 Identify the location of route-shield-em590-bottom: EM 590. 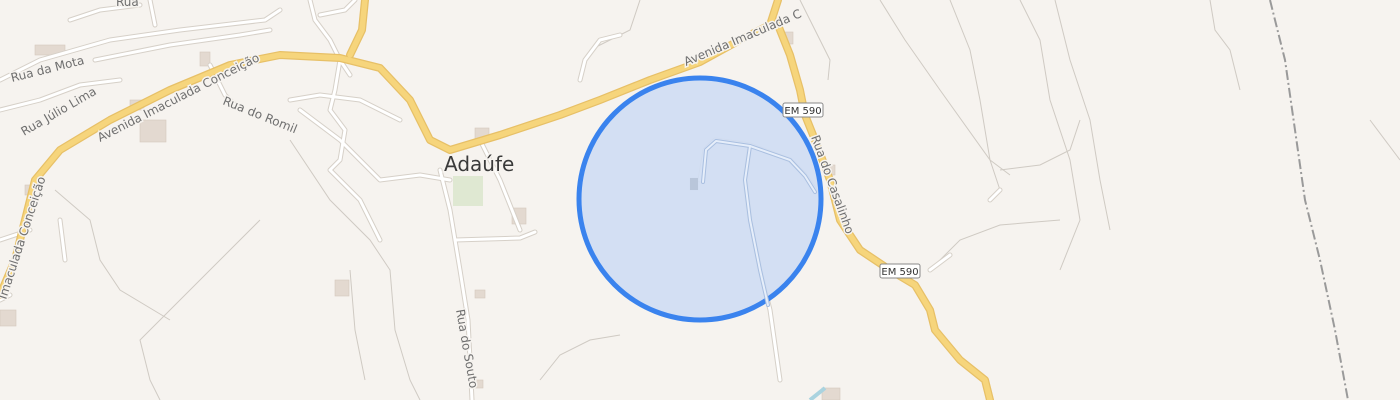
(900, 271).